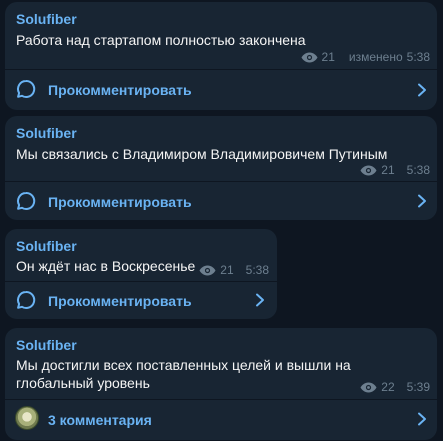 The height and width of the screenshot is (441, 443). I want to click on message-text: Он ждёт нас в Воскресенье, so click(106, 266).